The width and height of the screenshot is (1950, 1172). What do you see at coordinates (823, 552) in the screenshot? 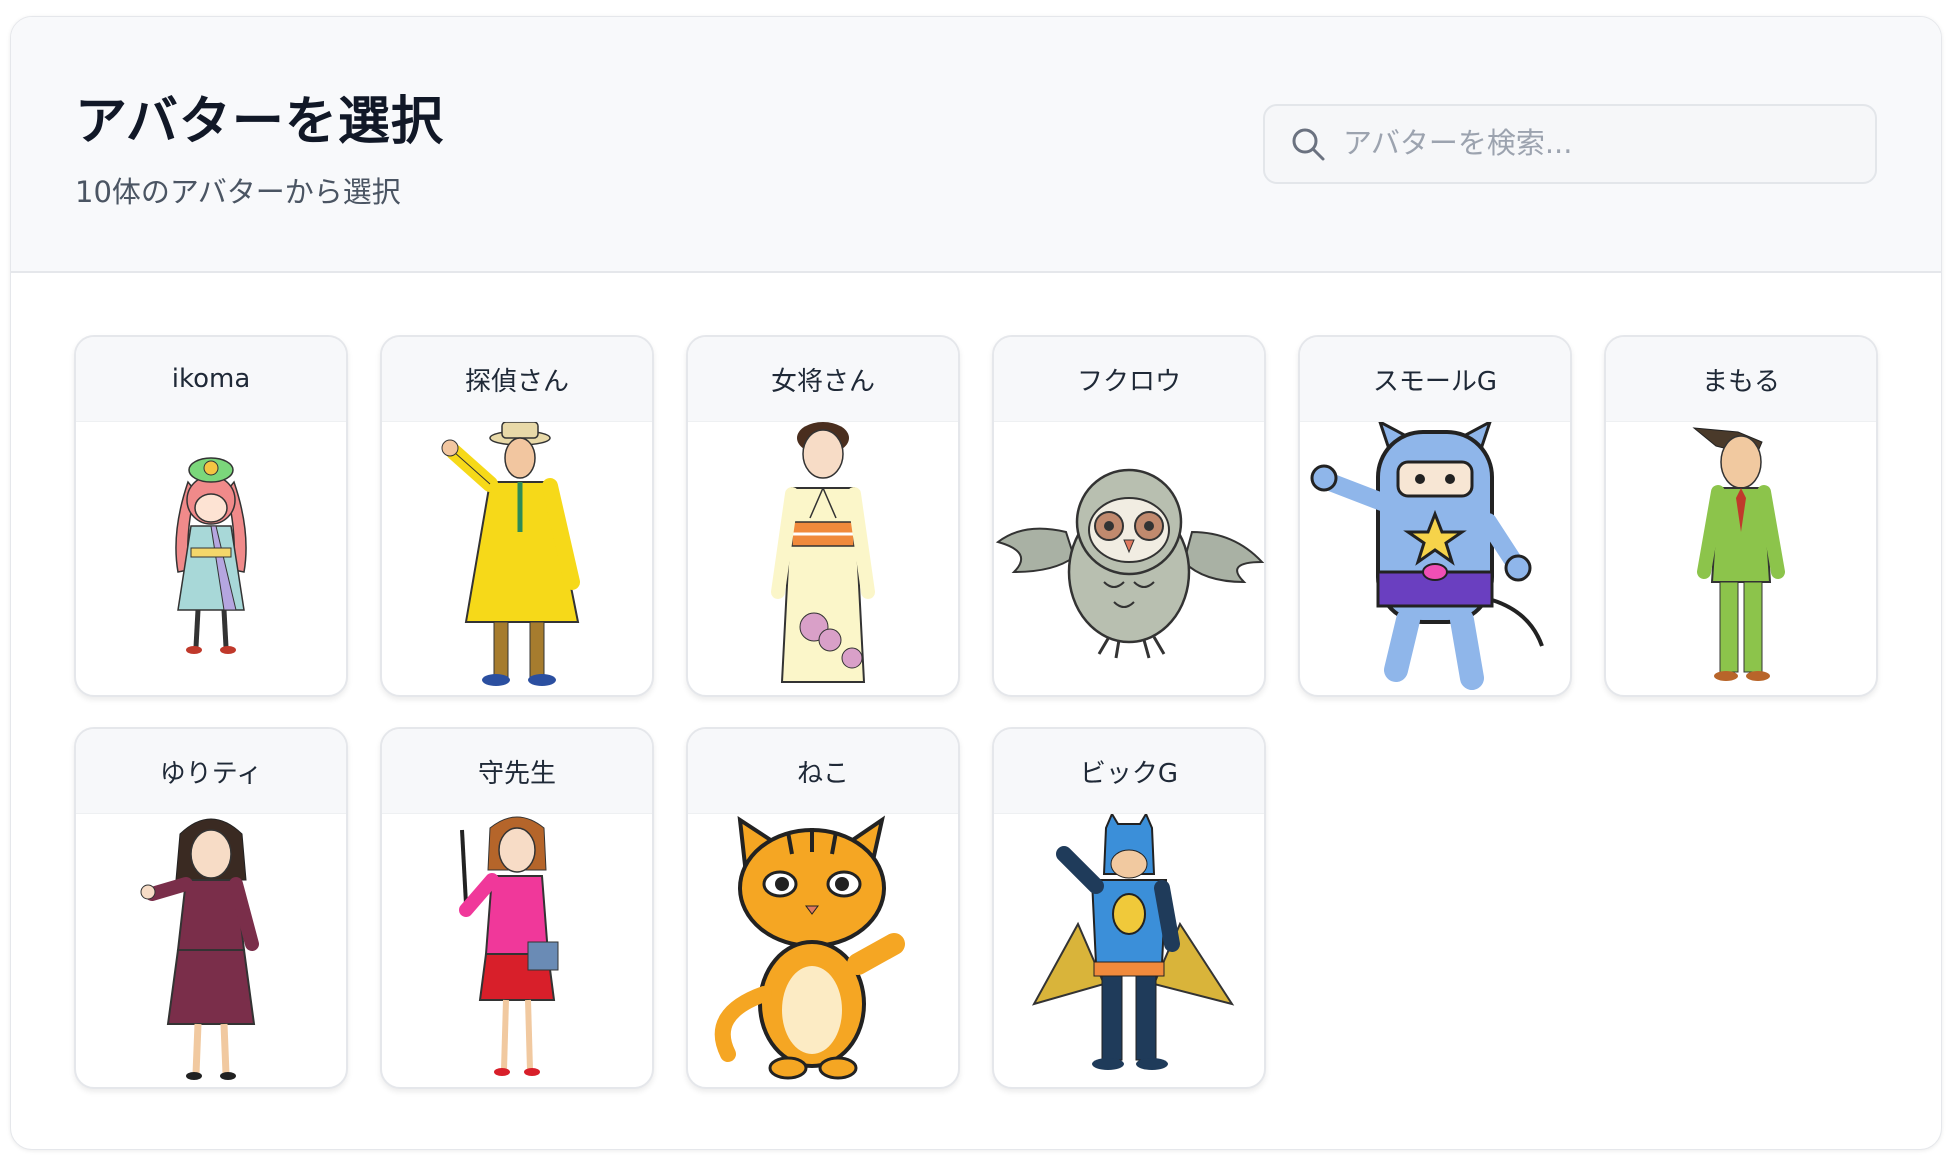
I see `okami-avatar-image` at bounding box center [823, 552].